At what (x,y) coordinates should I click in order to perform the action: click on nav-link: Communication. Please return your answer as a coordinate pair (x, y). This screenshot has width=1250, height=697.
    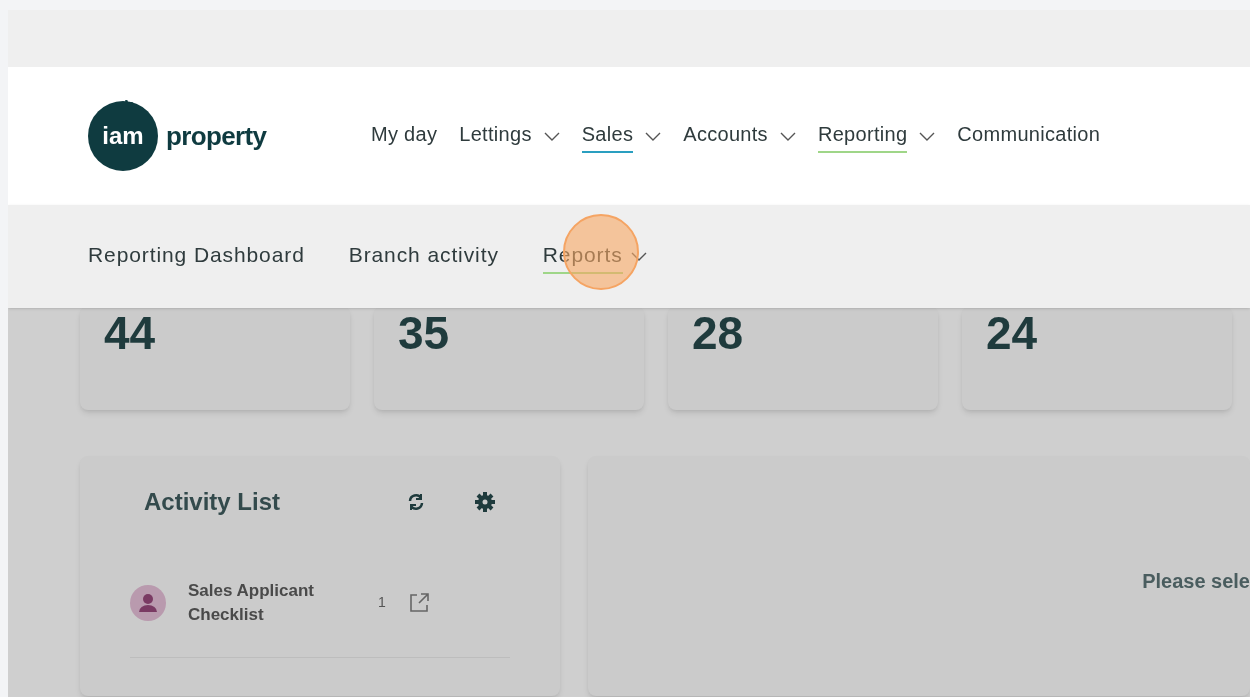
    Looking at the image, I should click on (1029, 136).